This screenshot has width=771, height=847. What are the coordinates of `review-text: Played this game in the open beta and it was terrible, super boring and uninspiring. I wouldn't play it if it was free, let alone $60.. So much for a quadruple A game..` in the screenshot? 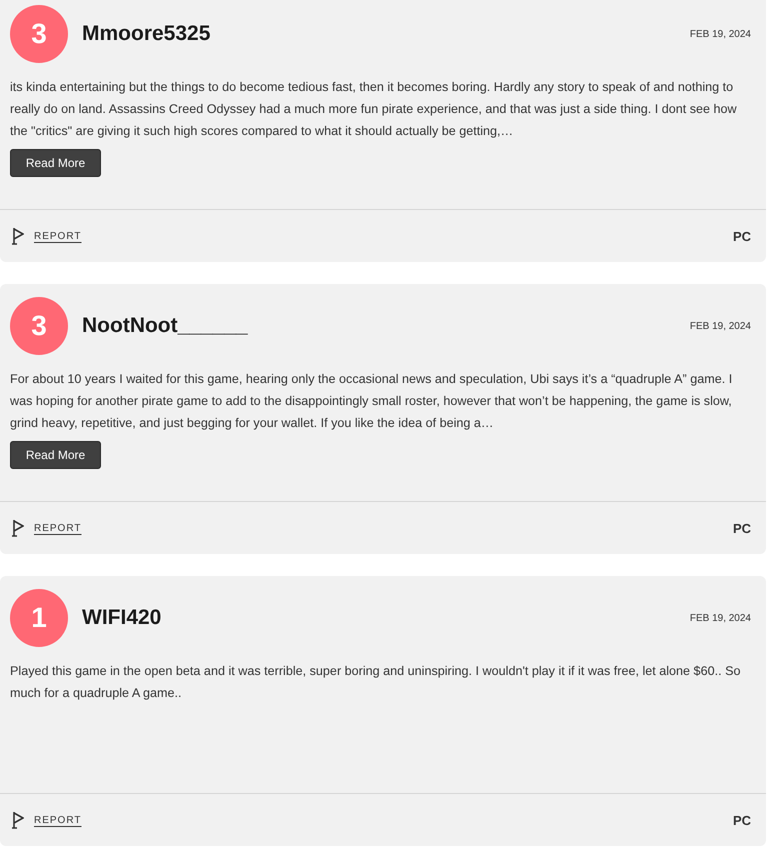 It's located at (376, 682).